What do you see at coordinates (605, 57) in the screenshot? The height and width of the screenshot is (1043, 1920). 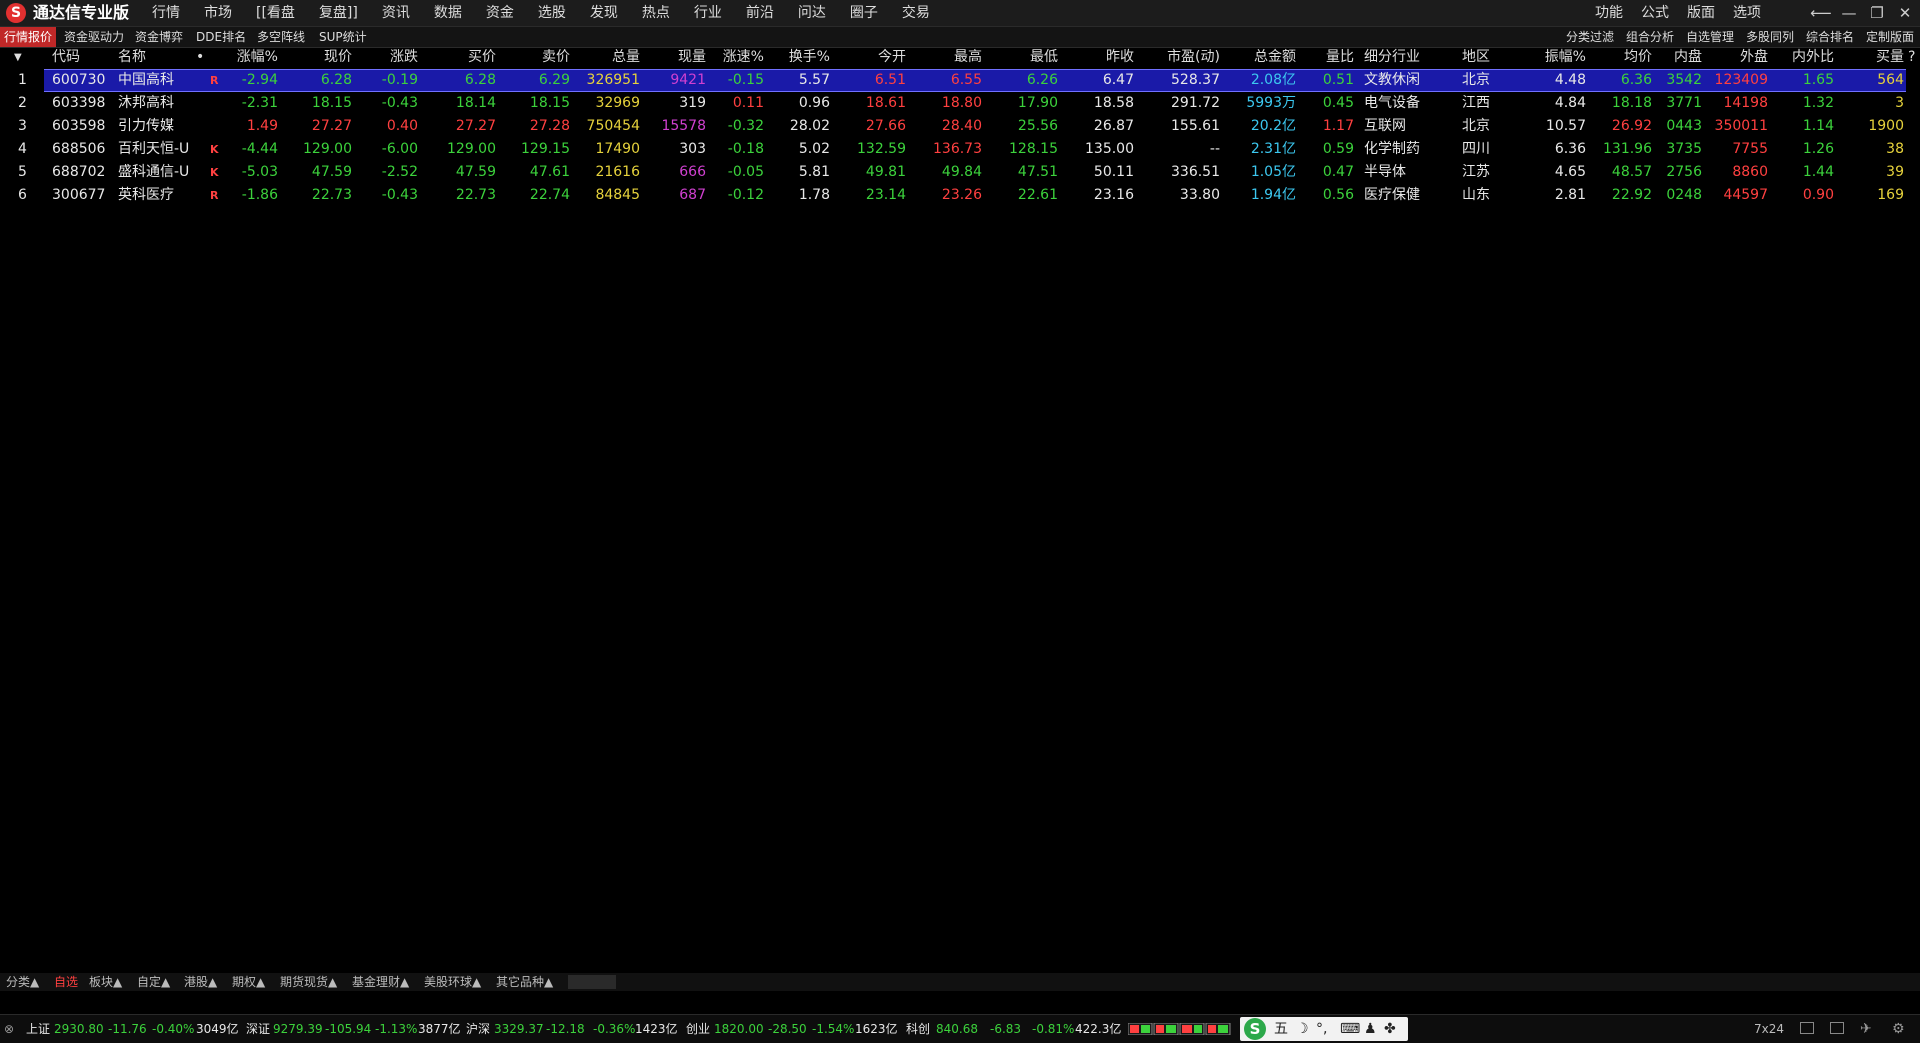 I see `col-volume: 总量` at bounding box center [605, 57].